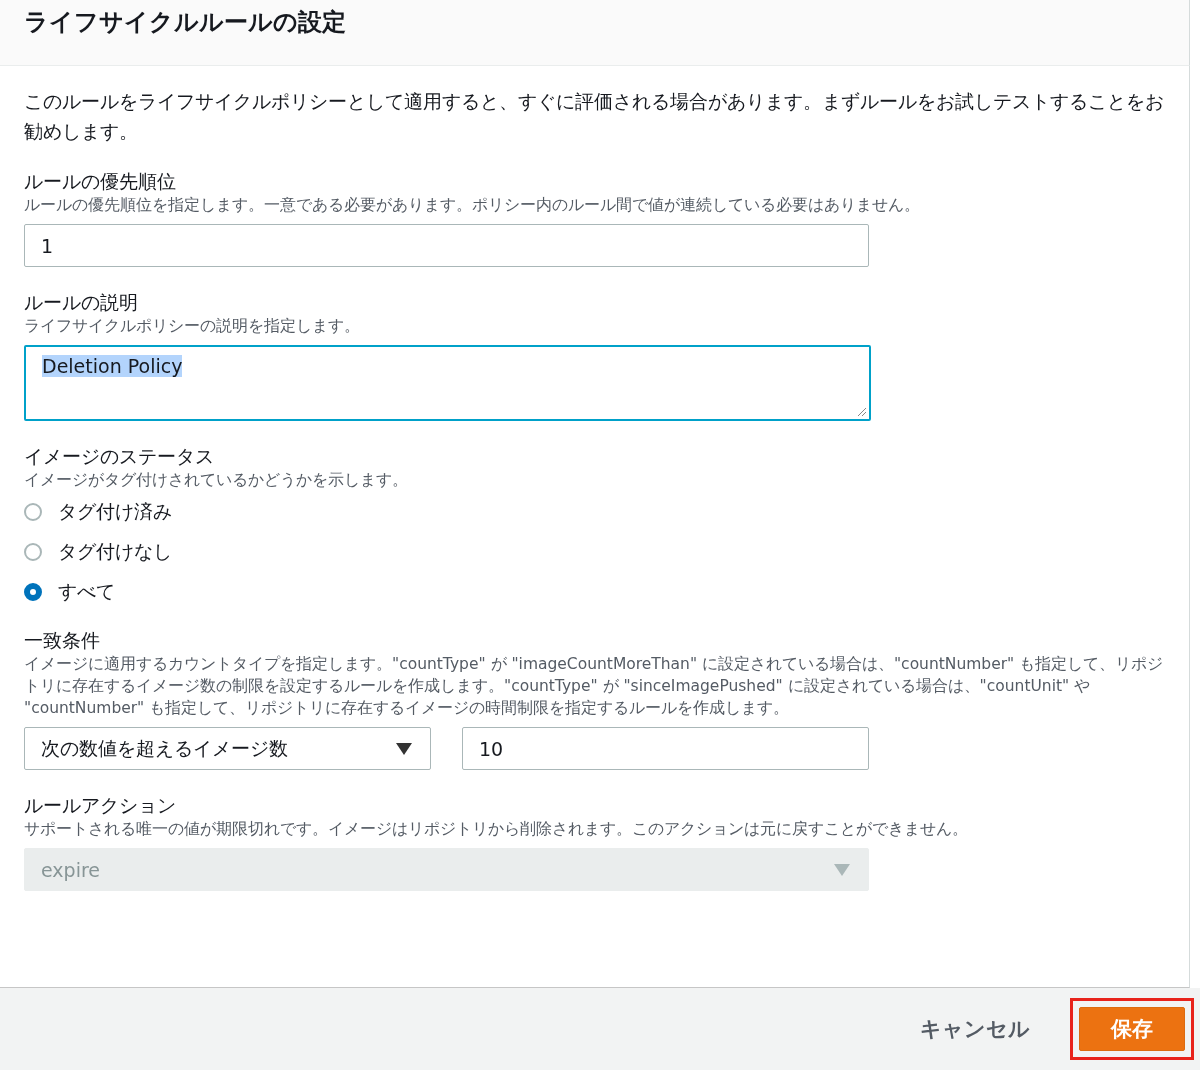  Describe the element at coordinates (185, 22) in the screenshot. I see `dialog-title: ライフサイクルルールの設定` at that location.